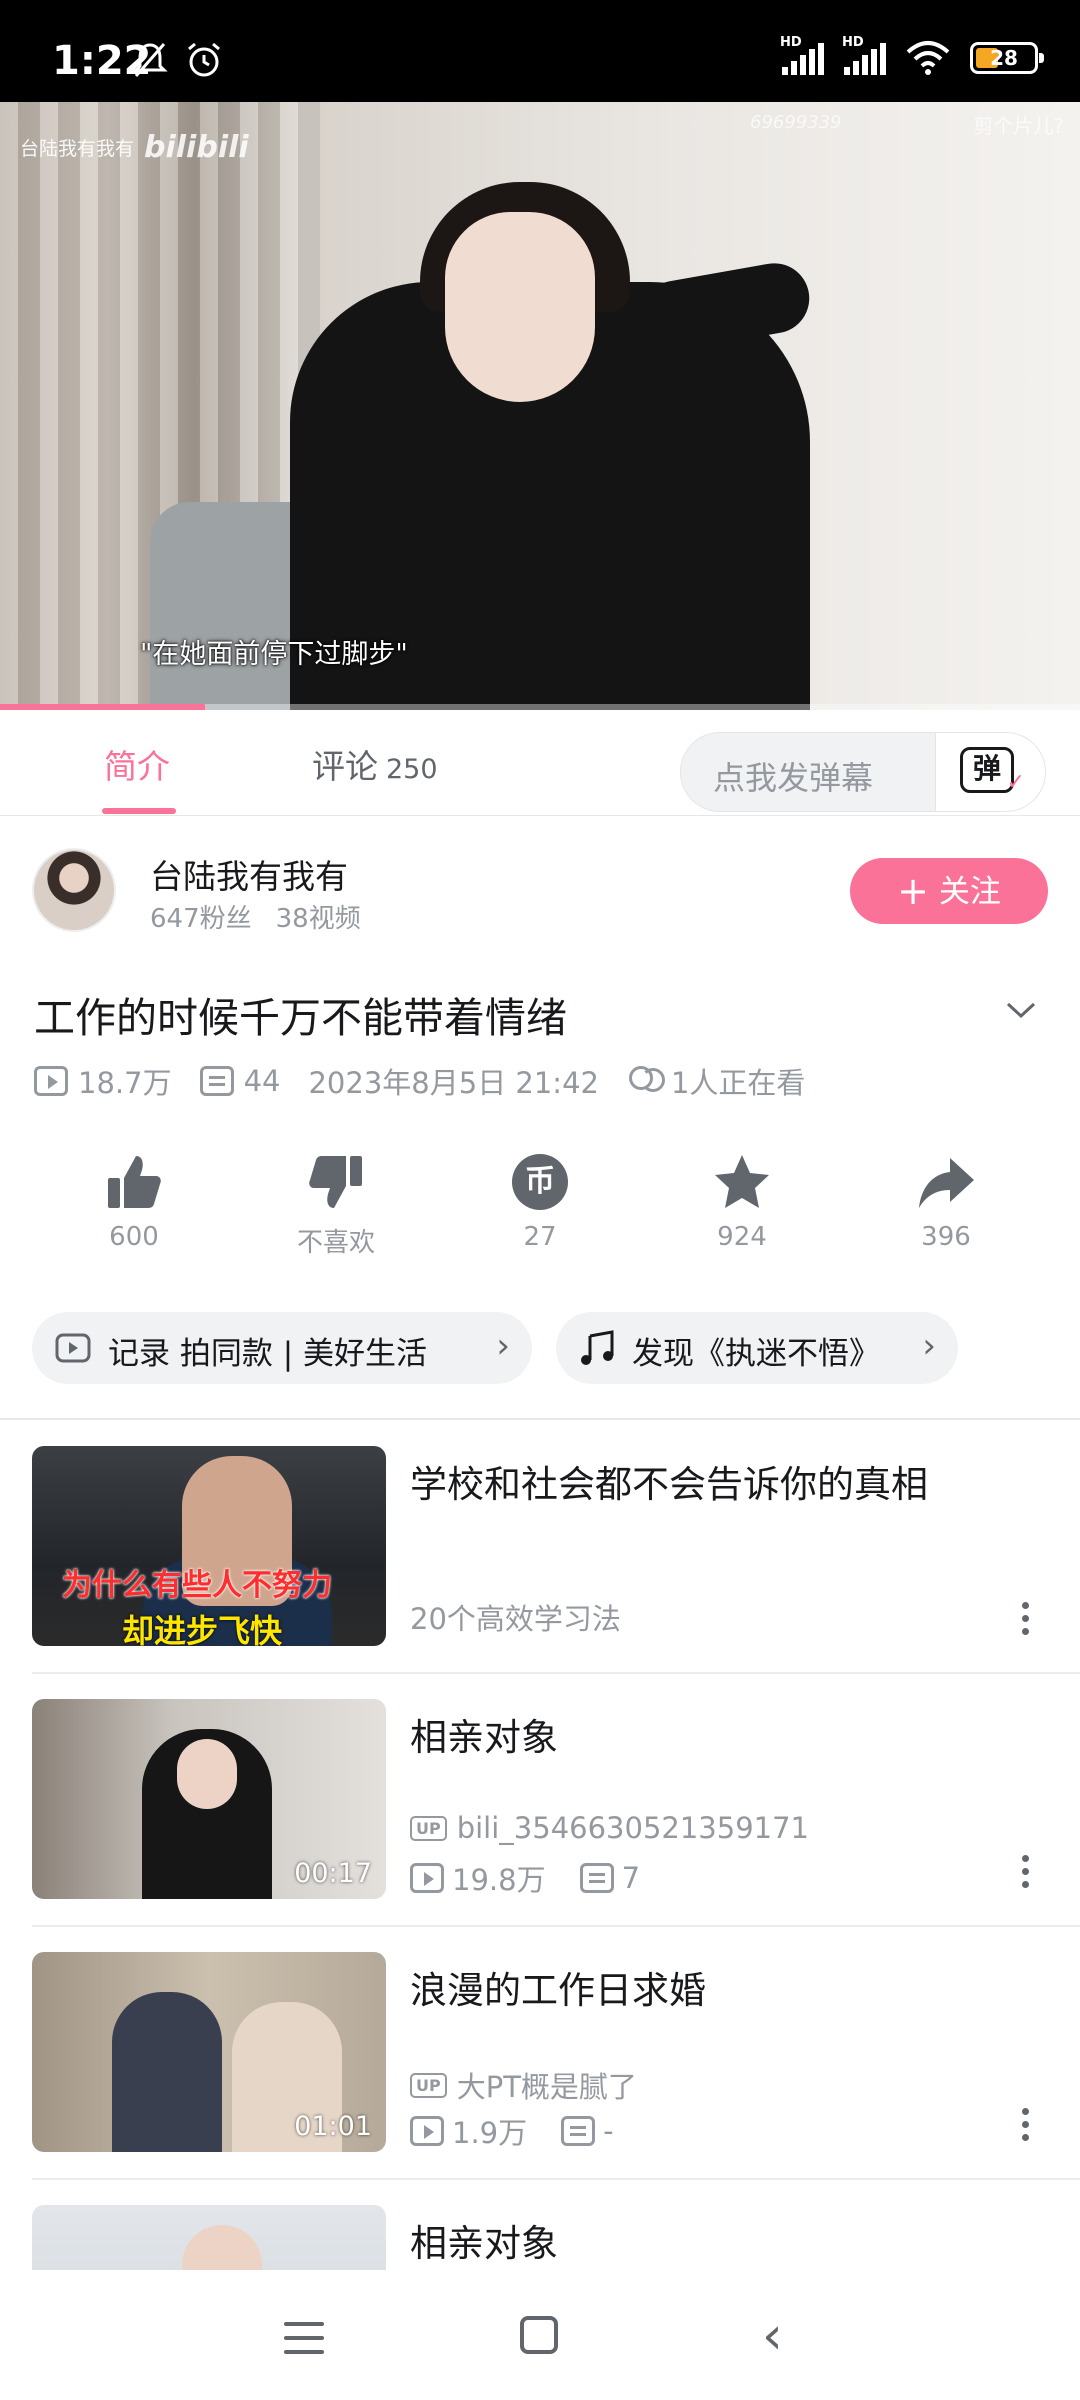 The image size is (1080, 2400). I want to click on coin-button: 币 27, so click(540, 1201).